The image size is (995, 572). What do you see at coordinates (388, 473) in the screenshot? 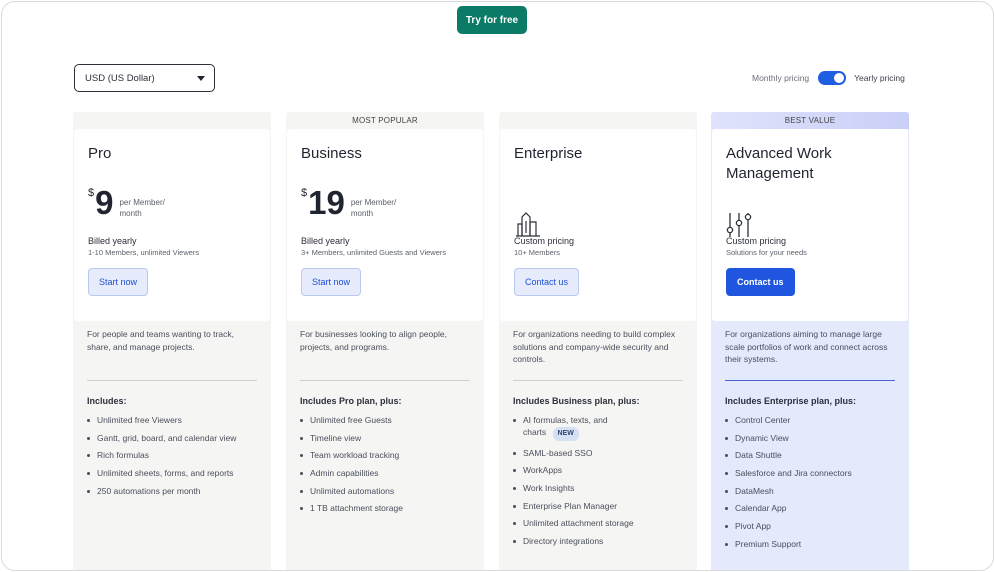
I see `feature-item: Admin capabilities` at bounding box center [388, 473].